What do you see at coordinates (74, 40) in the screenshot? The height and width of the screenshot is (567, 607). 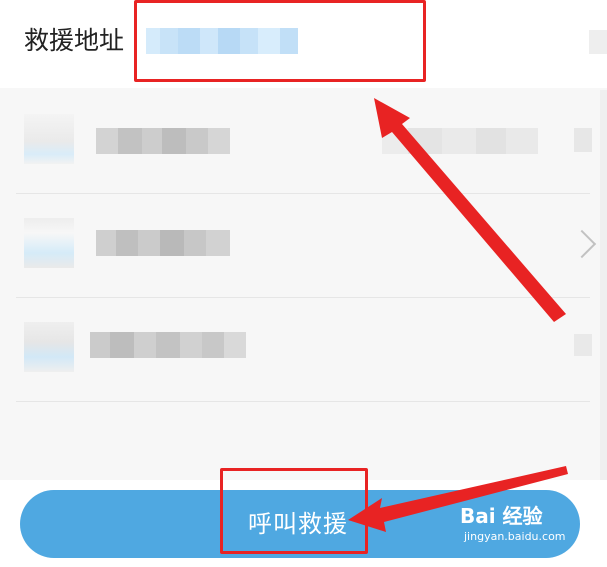 I see `rescue-address-label: 救援地址` at bounding box center [74, 40].